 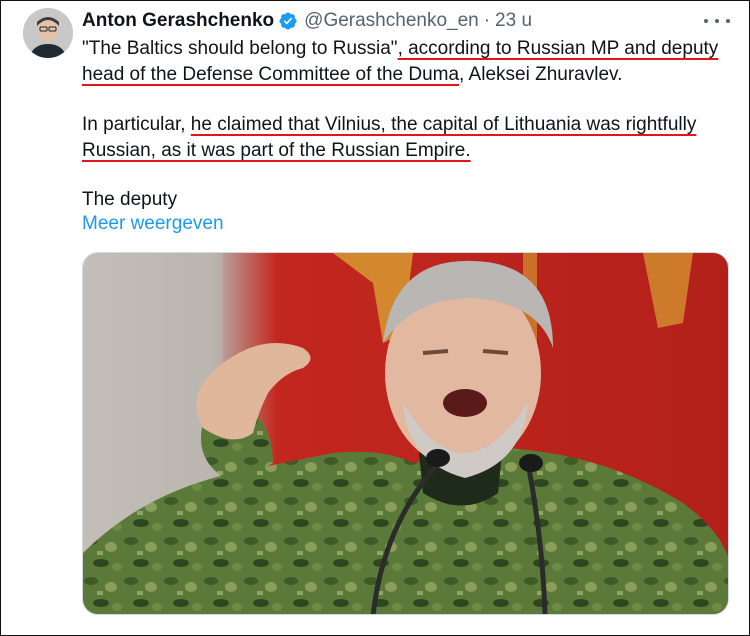 I want to click on avatar-image, so click(x=48, y=33).